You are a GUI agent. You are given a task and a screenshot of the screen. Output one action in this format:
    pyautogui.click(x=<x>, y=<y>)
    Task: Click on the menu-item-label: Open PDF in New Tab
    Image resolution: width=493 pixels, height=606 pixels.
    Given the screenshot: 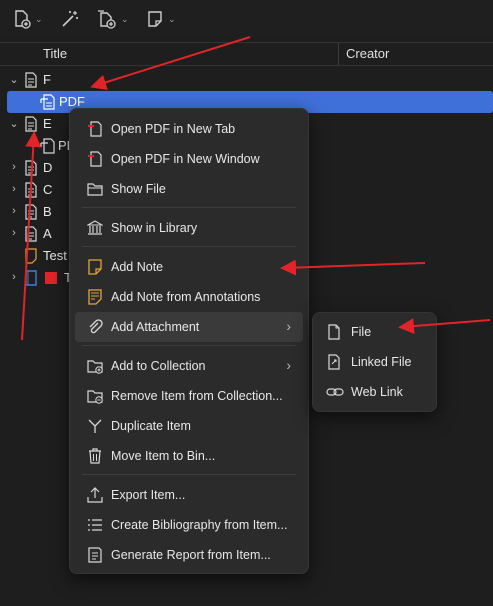 What is the action you would take?
    pyautogui.click(x=173, y=129)
    